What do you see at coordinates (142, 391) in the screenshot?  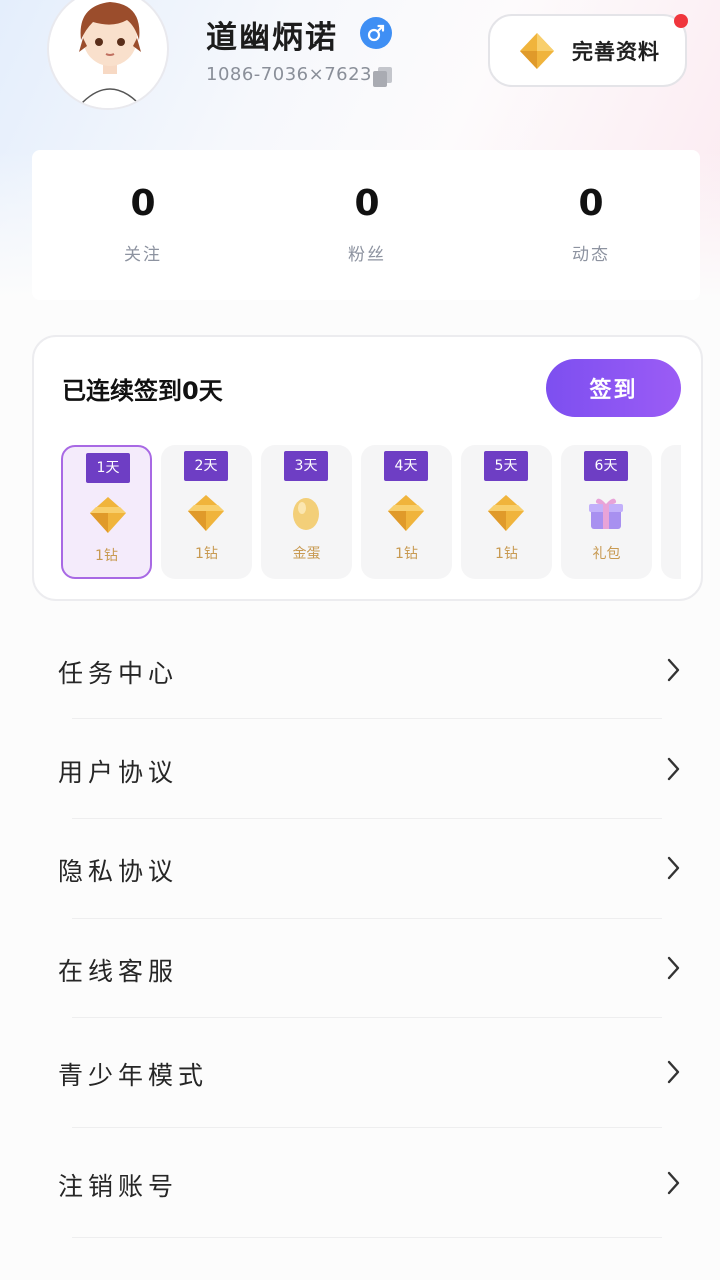 I see `checkin-streak-title: 已连续签到0天` at bounding box center [142, 391].